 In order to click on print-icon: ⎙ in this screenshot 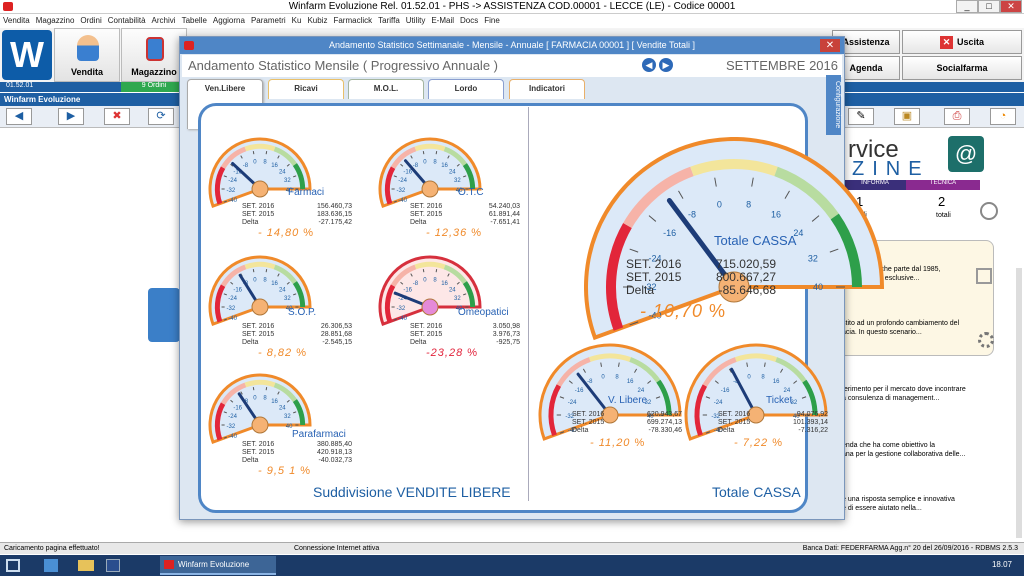, I will do `click(957, 116)`.